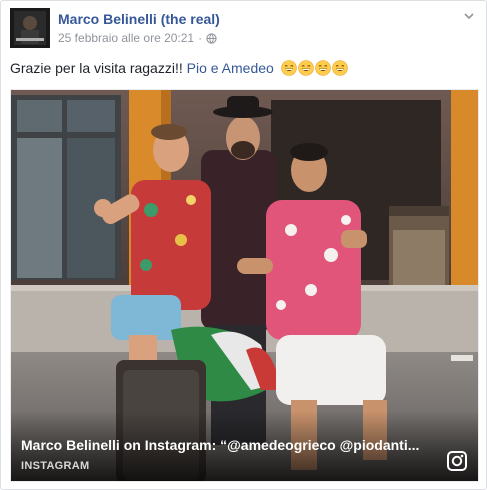  I want to click on author-name: Marco Belinelli (the real), so click(139, 19).